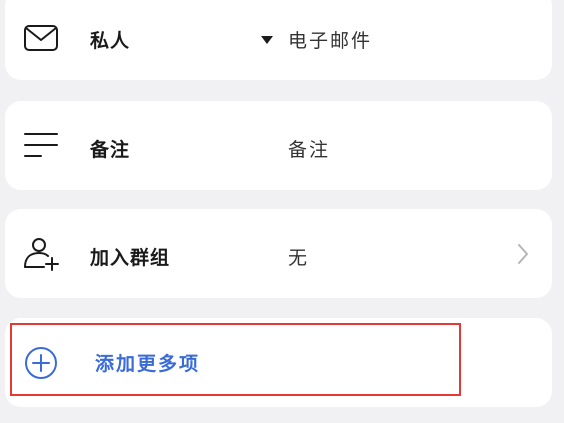 This screenshot has width=564, height=423. I want to click on add-circle-icon, so click(41, 363).